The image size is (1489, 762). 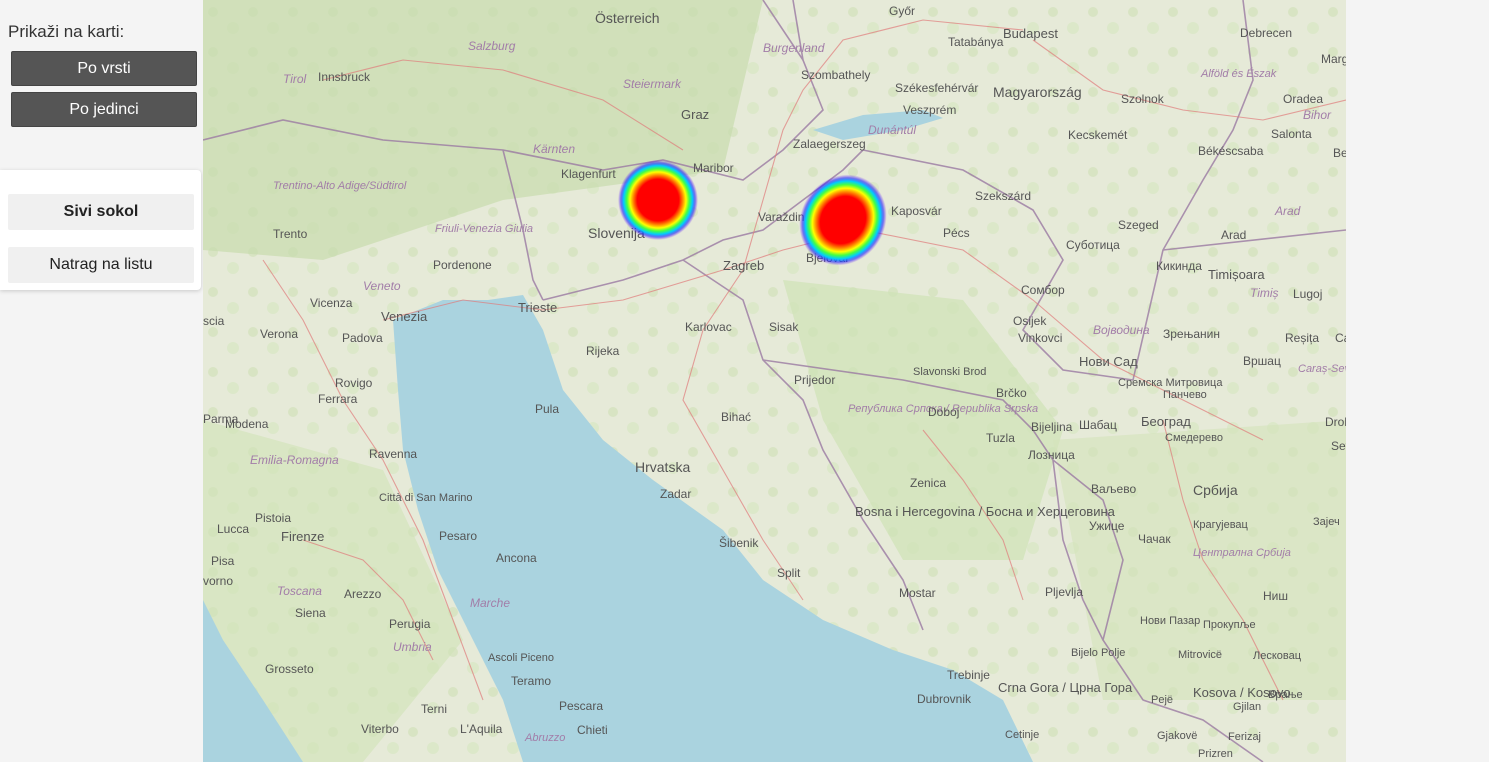 What do you see at coordinates (340, 186) in the screenshot?
I see `label-trentino: Trentino-Alto Adige/Südtirol` at bounding box center [340, 186].